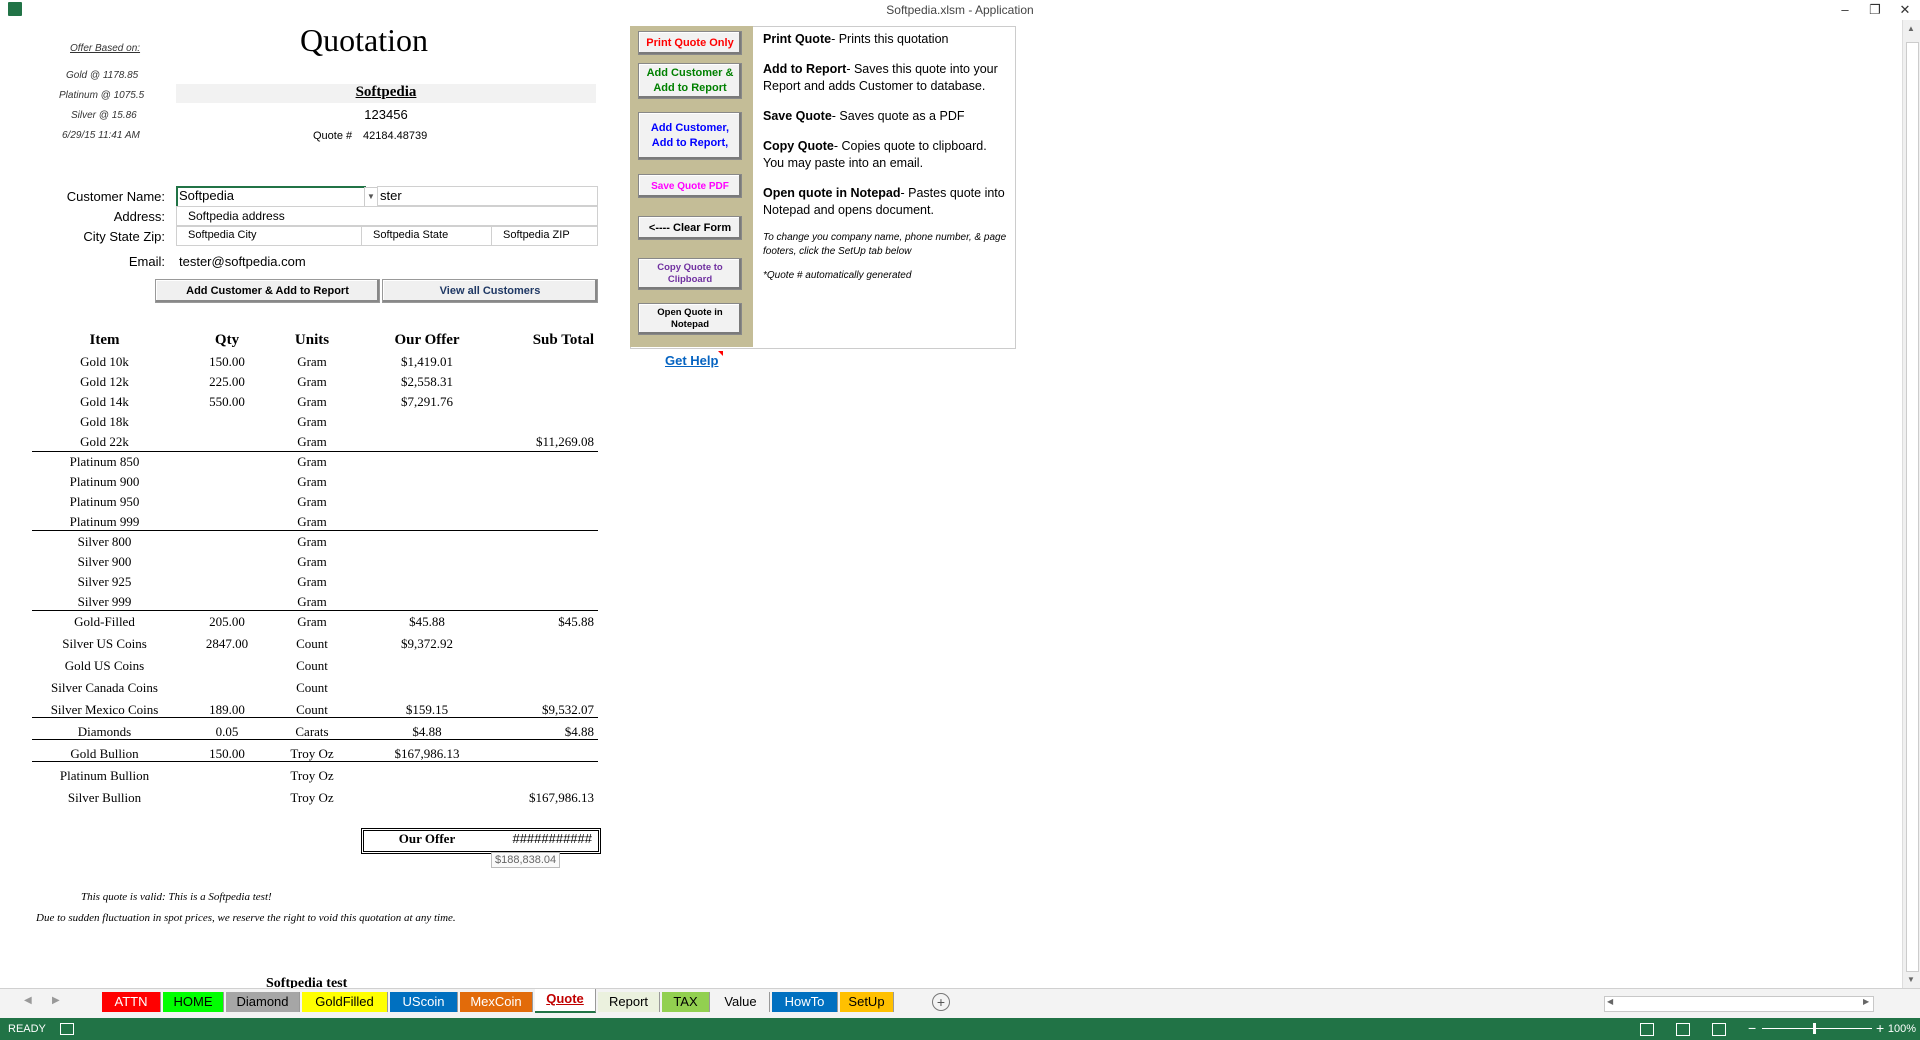  What do you see at coordinates (104, 561) in the screenshot?
I see `row-item: Silver 900` at bounding box center [104, 561].